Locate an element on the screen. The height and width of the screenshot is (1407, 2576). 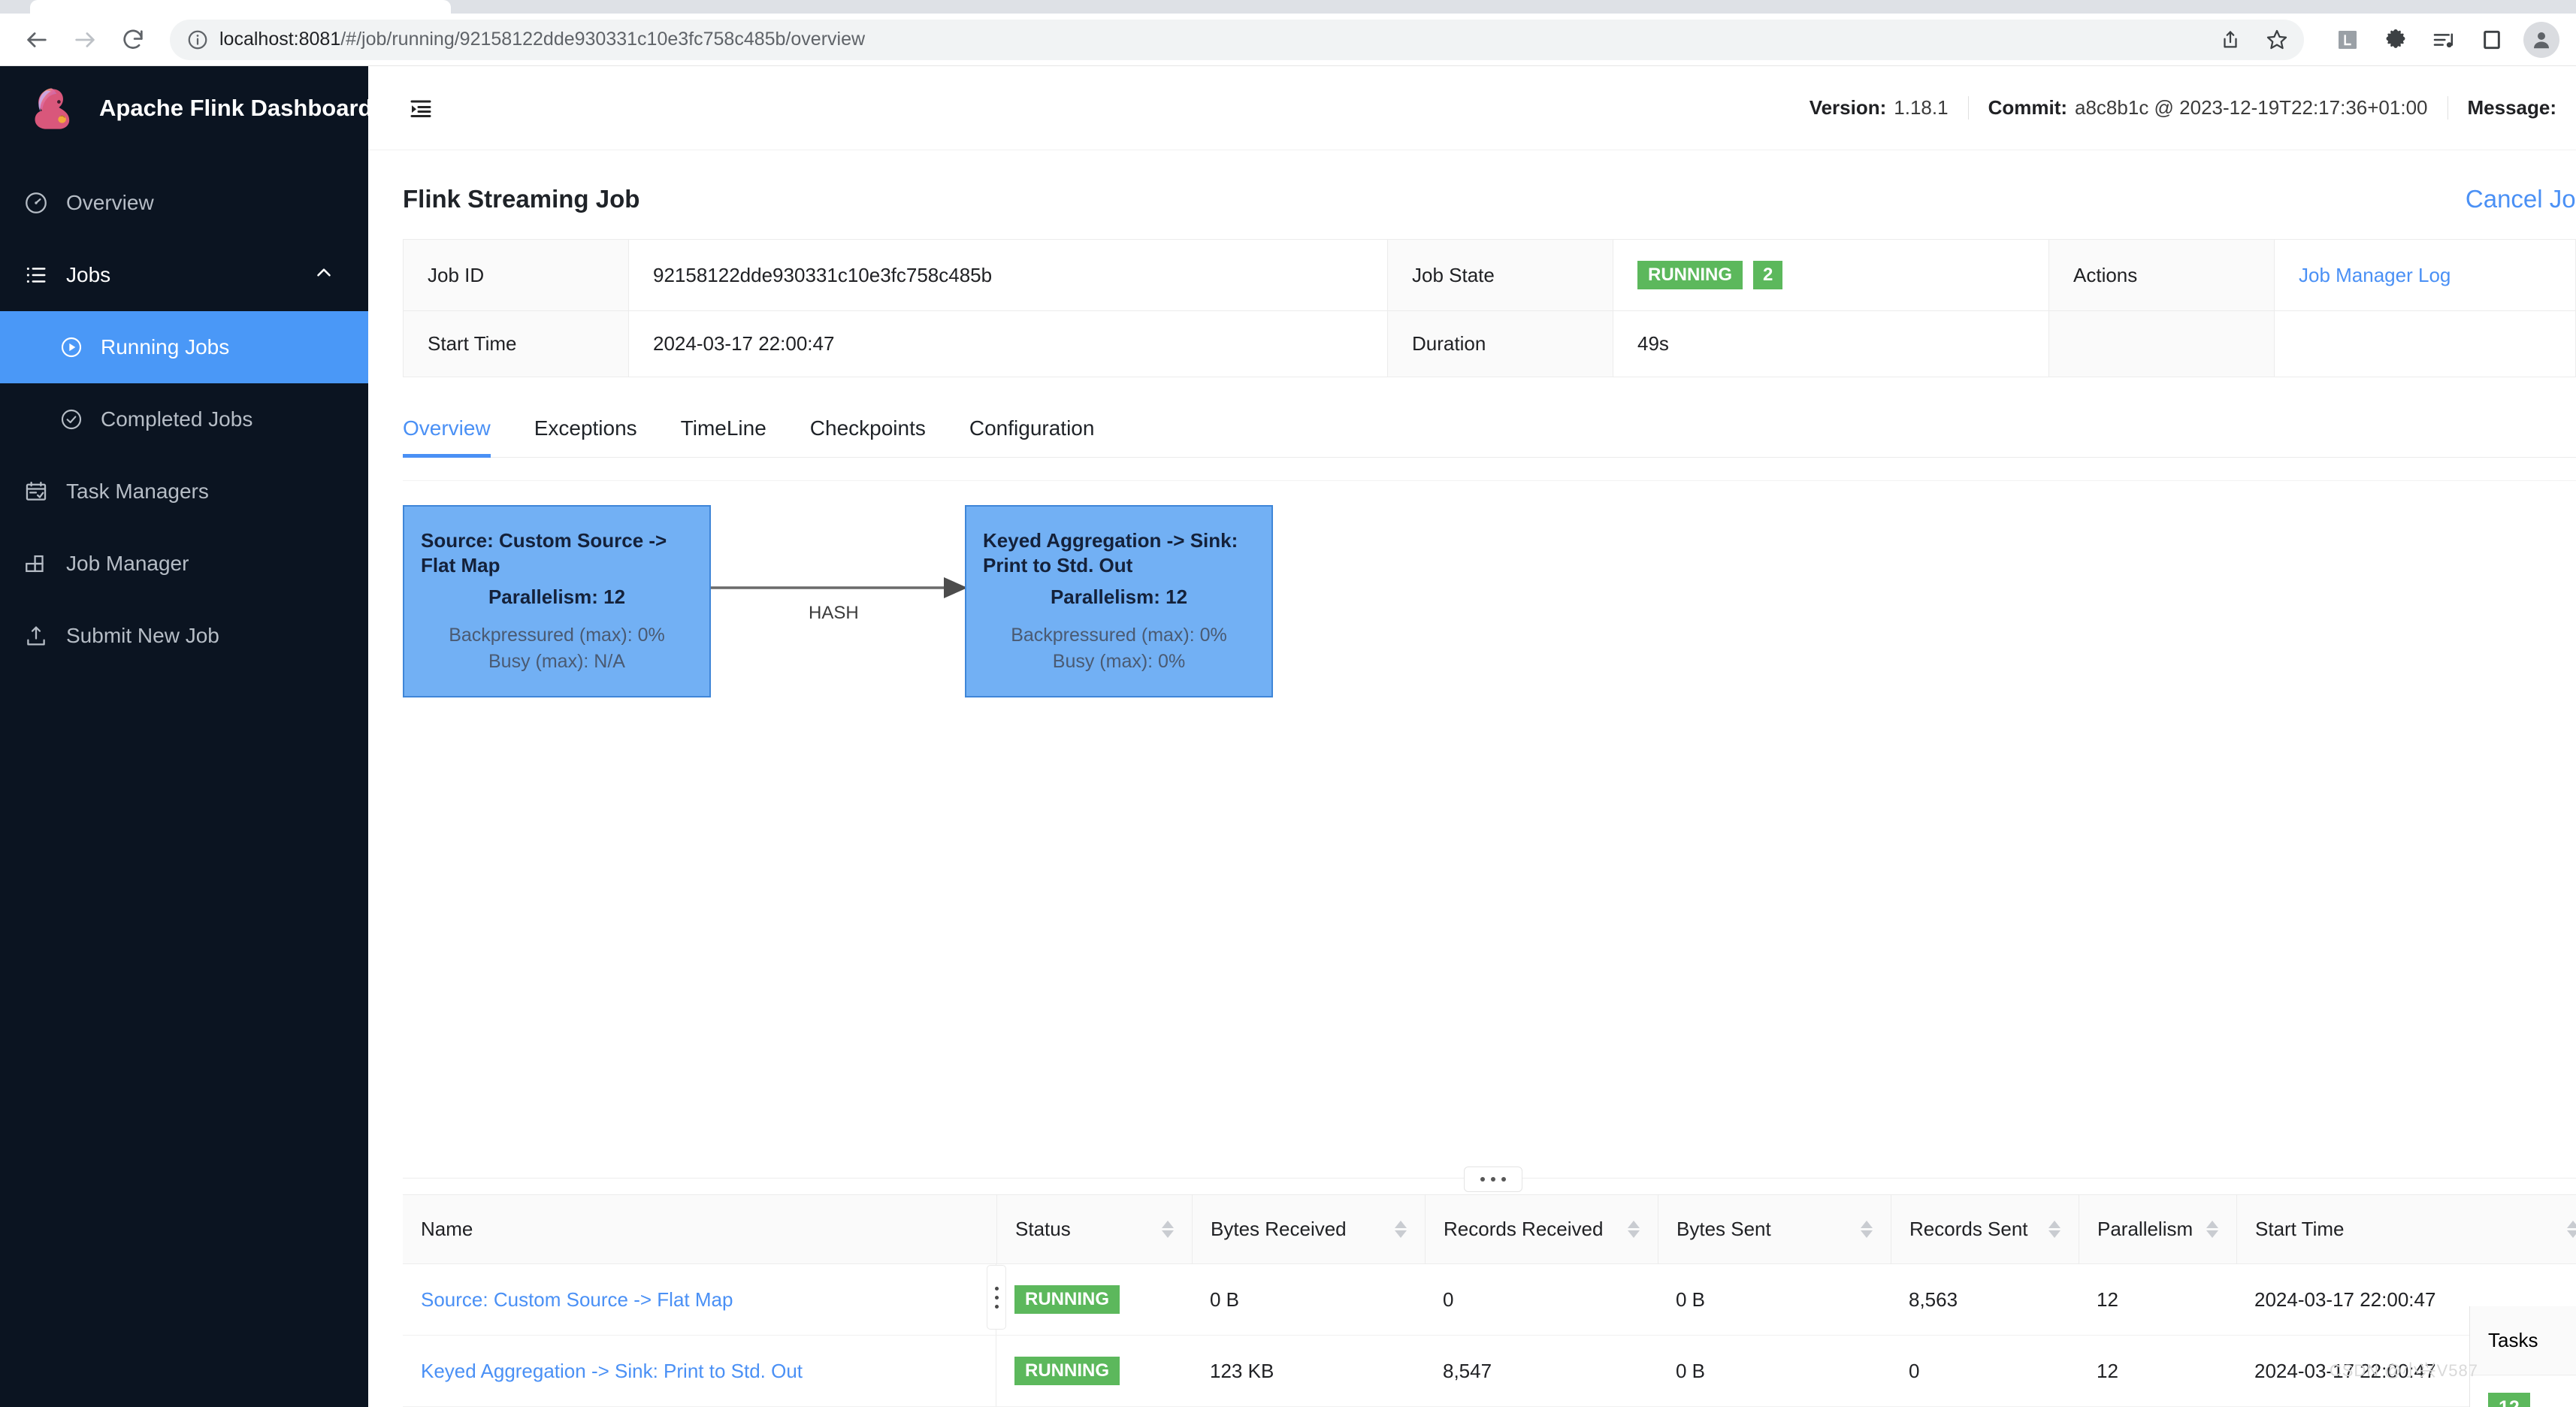
tab-exceptions: Exceptions is located at coordinates (585, 430).